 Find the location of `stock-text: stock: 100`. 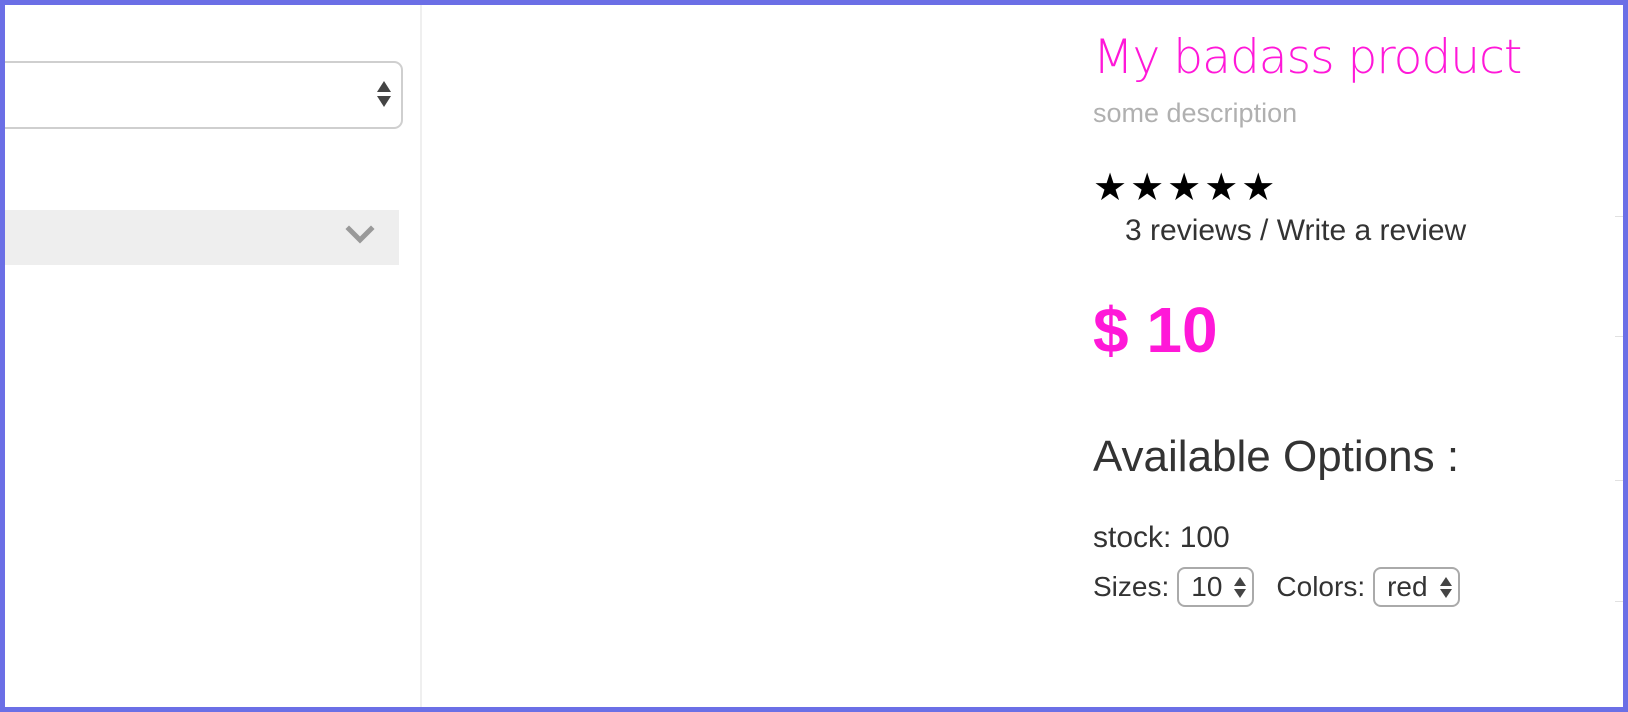

stock-text: stock: 100 is located at coordinates (1161, 537).